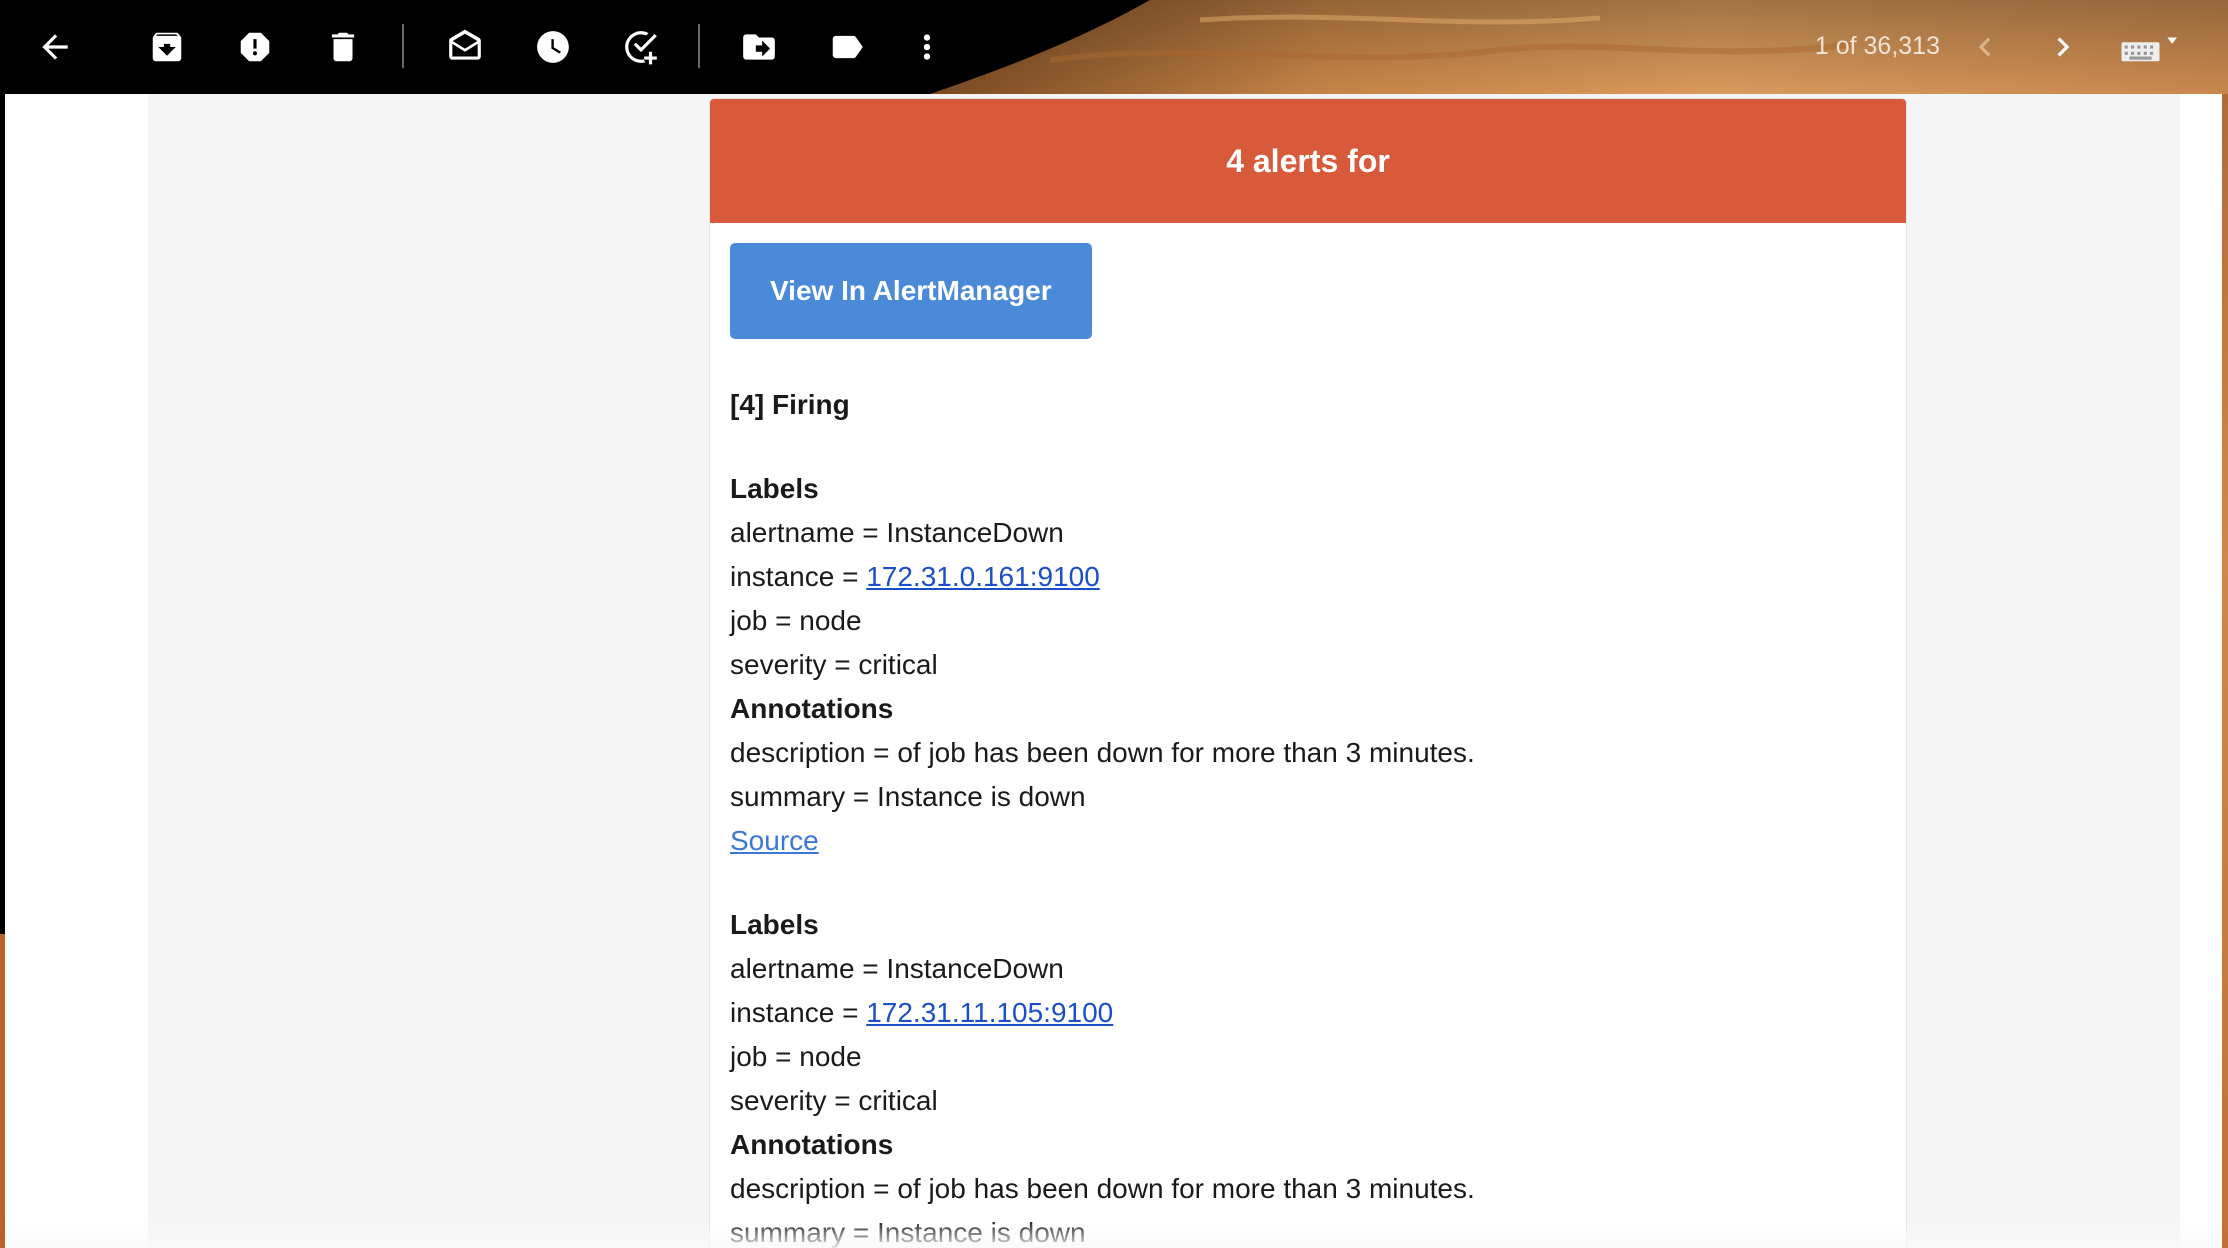 The image size is (2228, 1248). I want to click on message-toolbar: 1 of 36,313, so click(1114, 47).